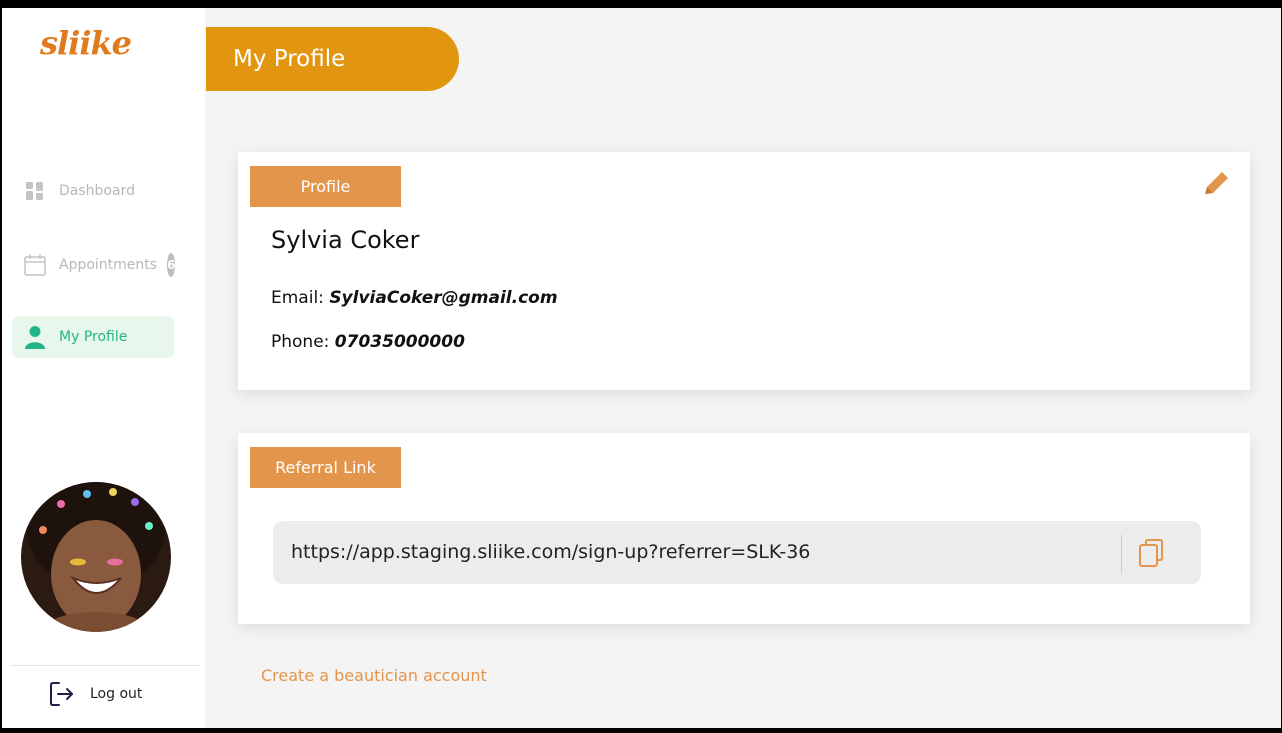 This screenshot has height=733, width=1282. What do you see at coordinates (116, 694) in the screenshot?
I see `logout-label: Log out` at bounding box center [116, 694].